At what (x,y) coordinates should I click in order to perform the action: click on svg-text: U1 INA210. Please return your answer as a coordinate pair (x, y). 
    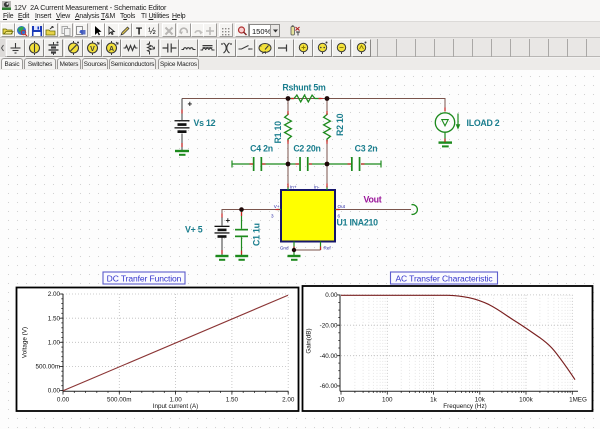
    Looking at the image, I should click on (358, 223).